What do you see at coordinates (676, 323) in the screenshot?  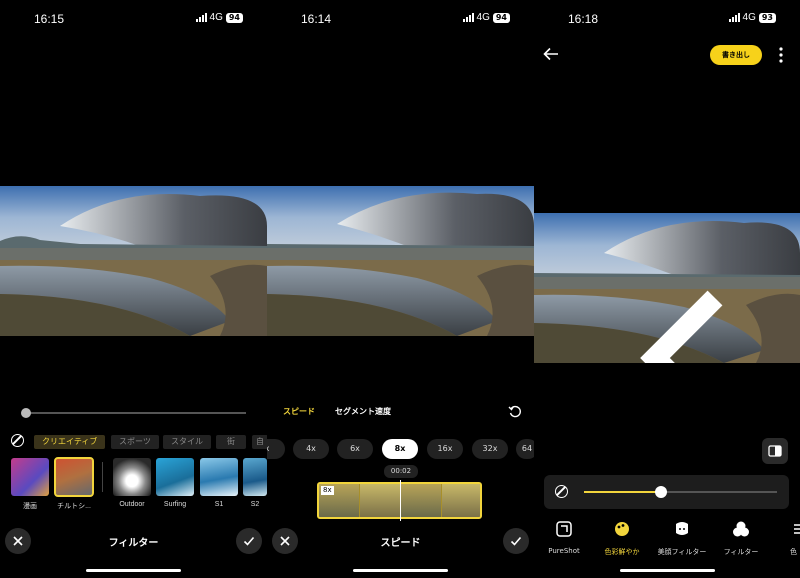 I see `previous-arrow-icon` at bounding box center [676, 323].